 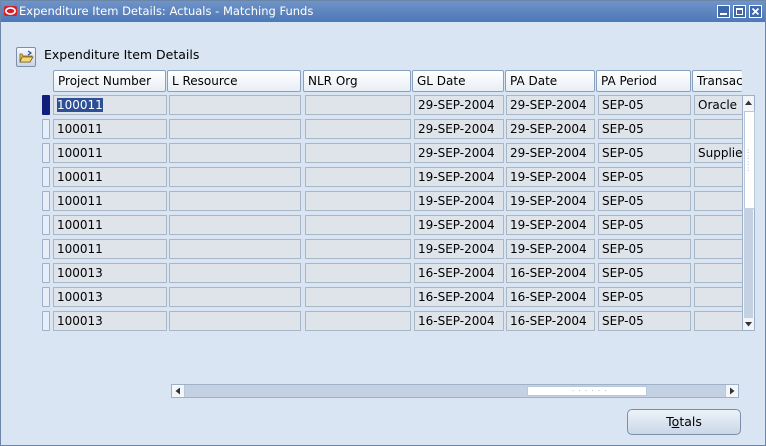 I want to click on column-header-project-number: Project Number, so click(x=109, y=81).